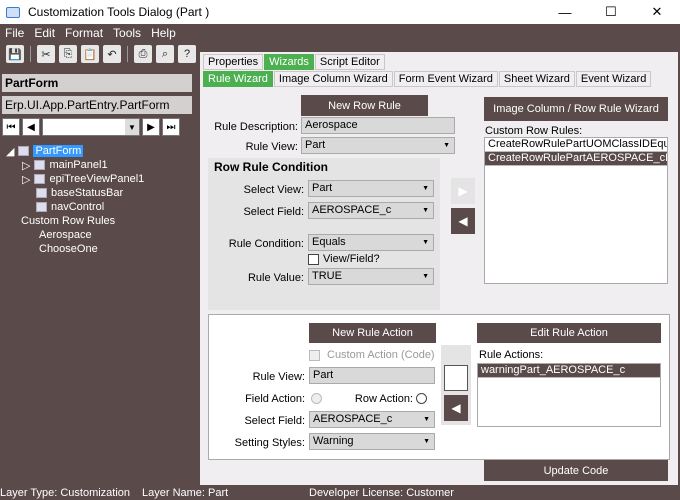 The height and width of the screenshot is (500, 680). I want to click on add-rule-arrow-button: ▶, so click(463, 191).